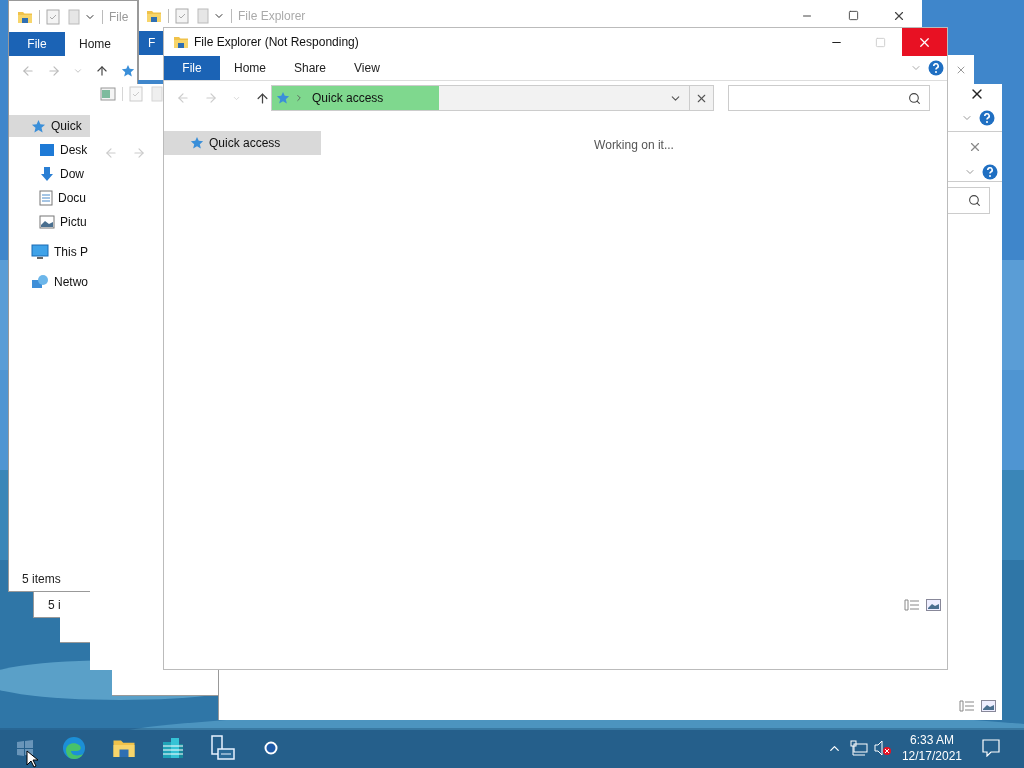 This screenshot has width=1024, height=768. Describe the element at coordinates (71, 252) in the screenshot. I see `nav-label: This P` at that location.